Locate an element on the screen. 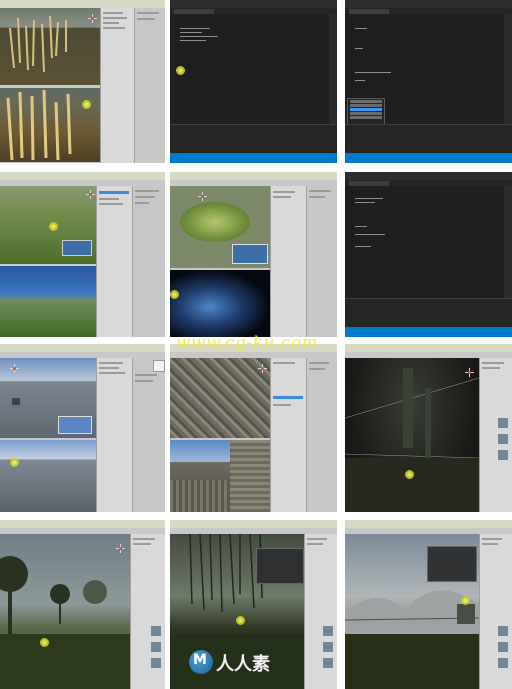 The height and width of the screenshot is (689, 512). logo-text: 人人素 is located at coordinates (243, 664).